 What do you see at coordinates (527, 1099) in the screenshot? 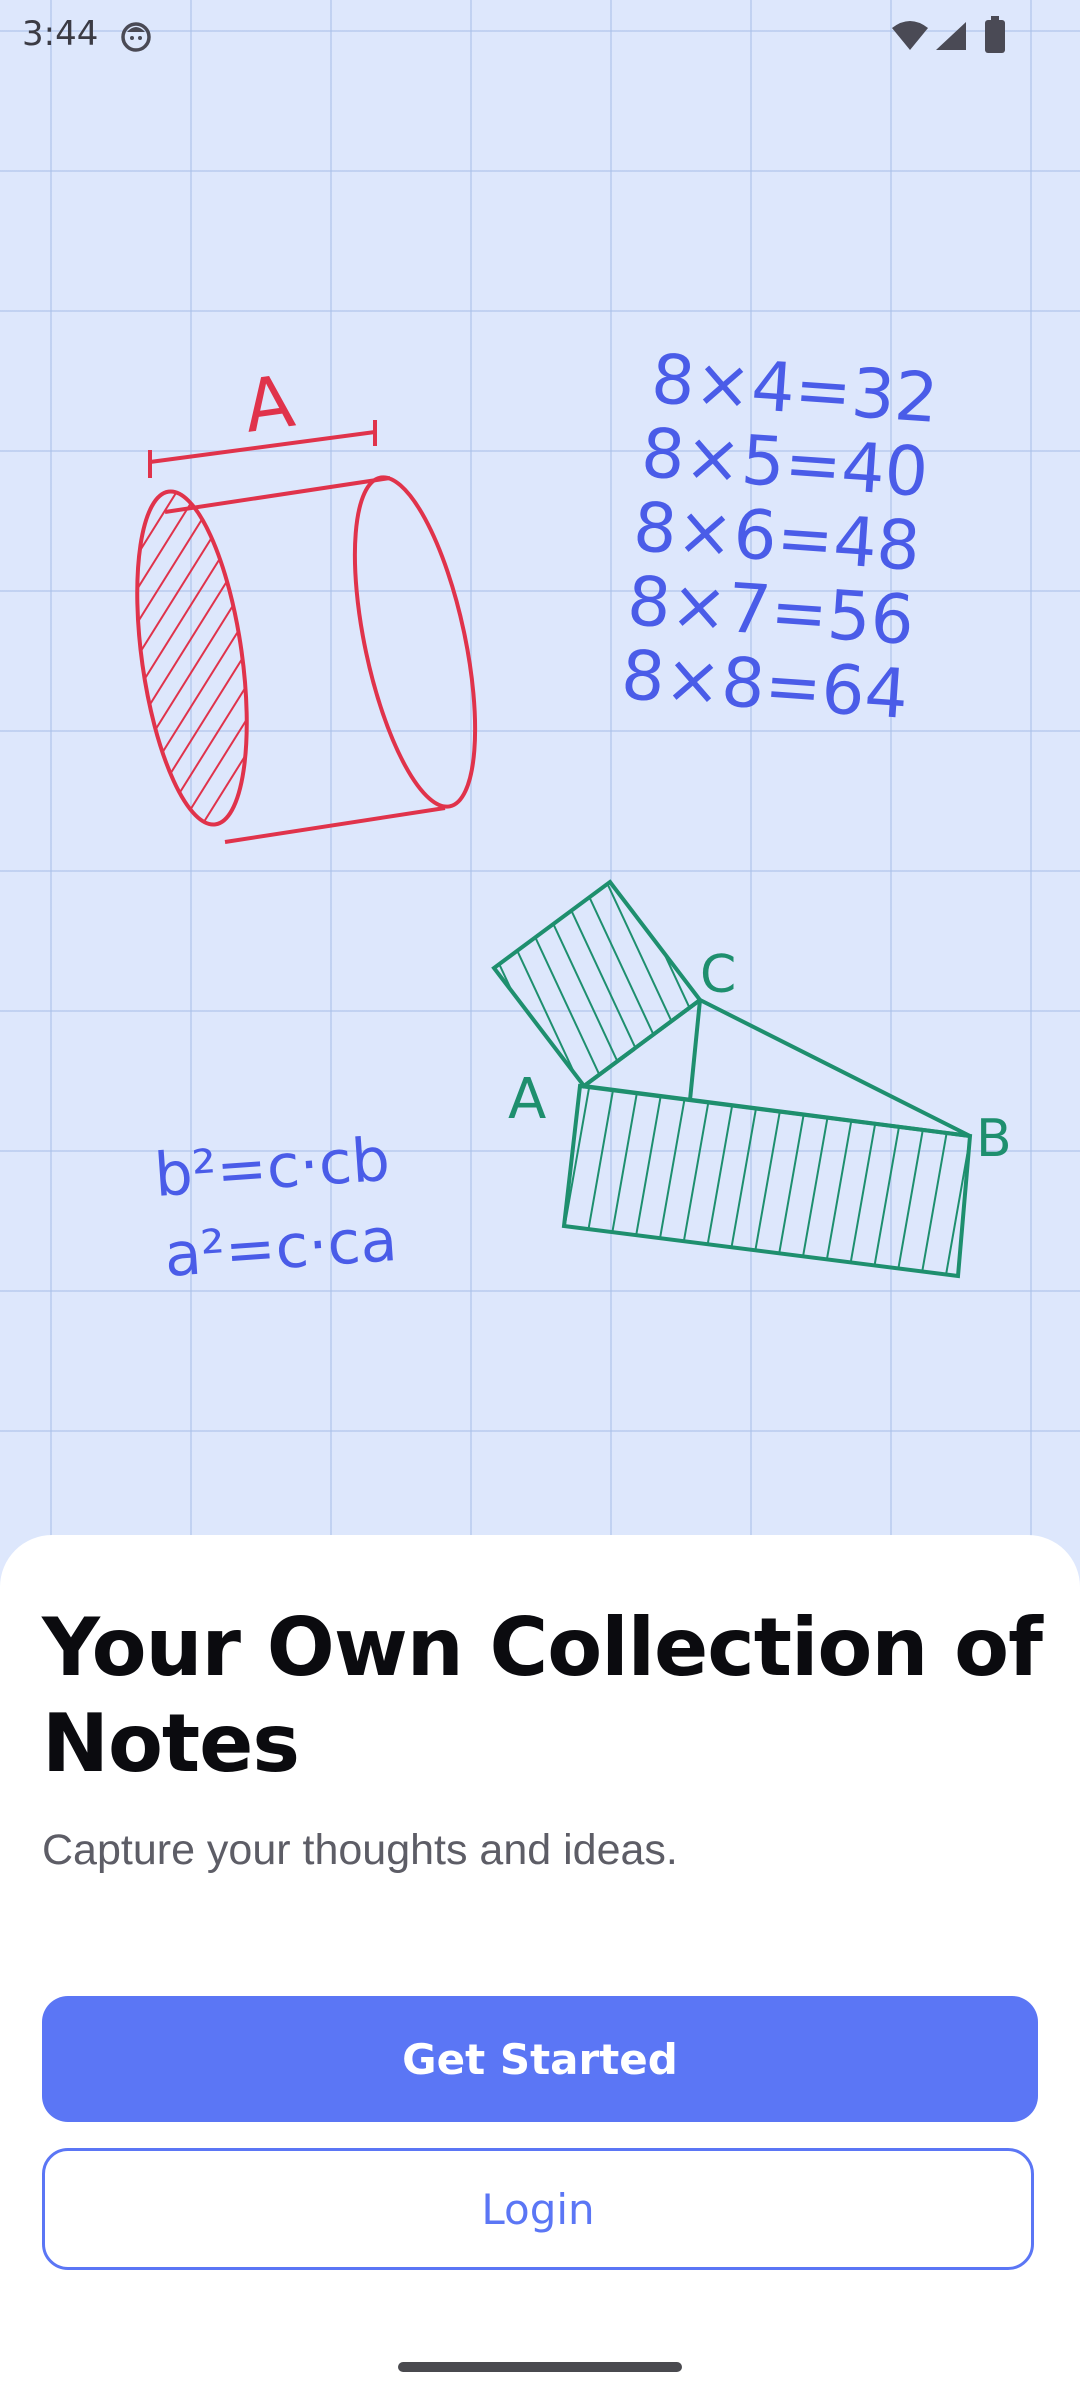
I see `triangle-label-a: A` at bounding box center [527, 1099].